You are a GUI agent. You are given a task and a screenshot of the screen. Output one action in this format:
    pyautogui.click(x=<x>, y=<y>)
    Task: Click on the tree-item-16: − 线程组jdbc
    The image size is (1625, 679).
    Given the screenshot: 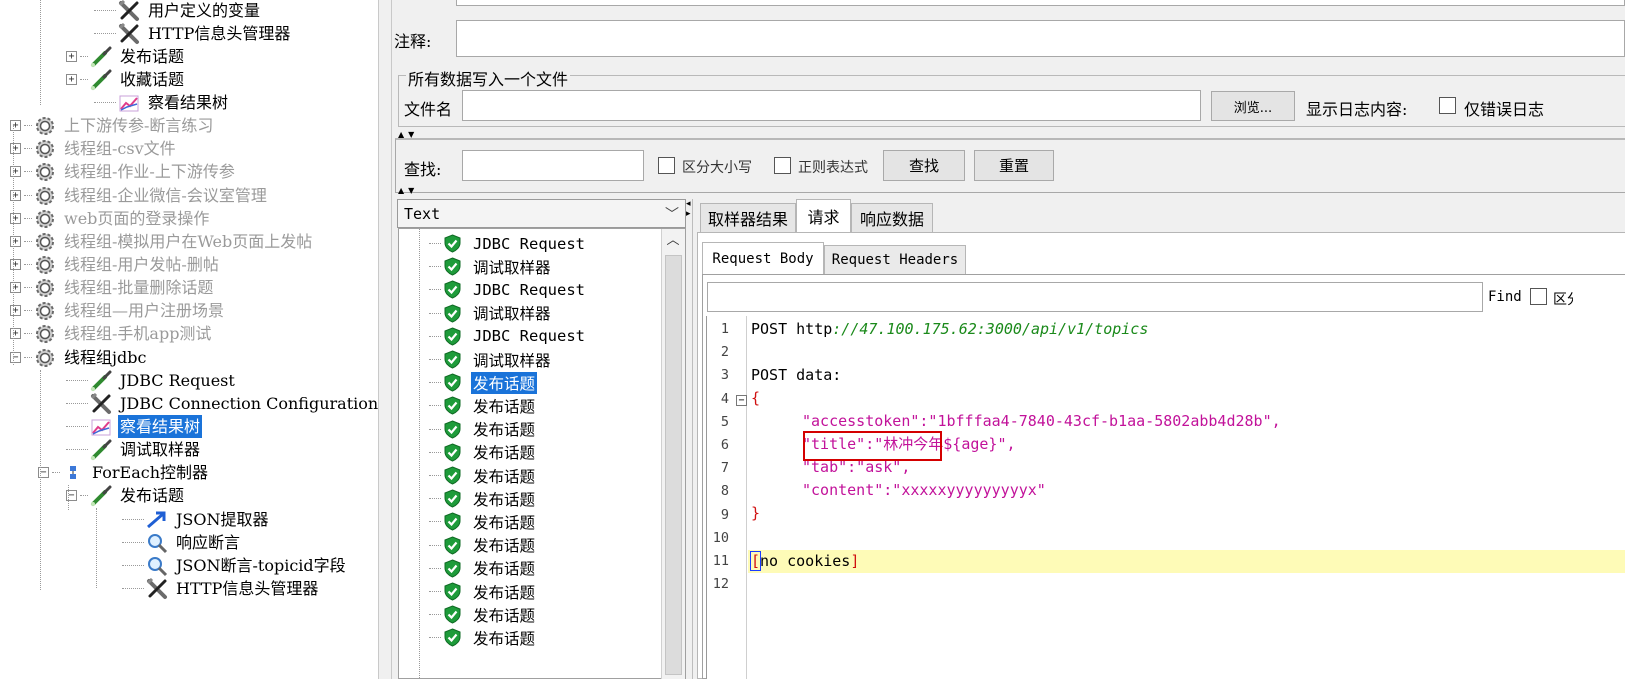 What is the action you would take?
    pyautogui.click(x=79, y=357)
    